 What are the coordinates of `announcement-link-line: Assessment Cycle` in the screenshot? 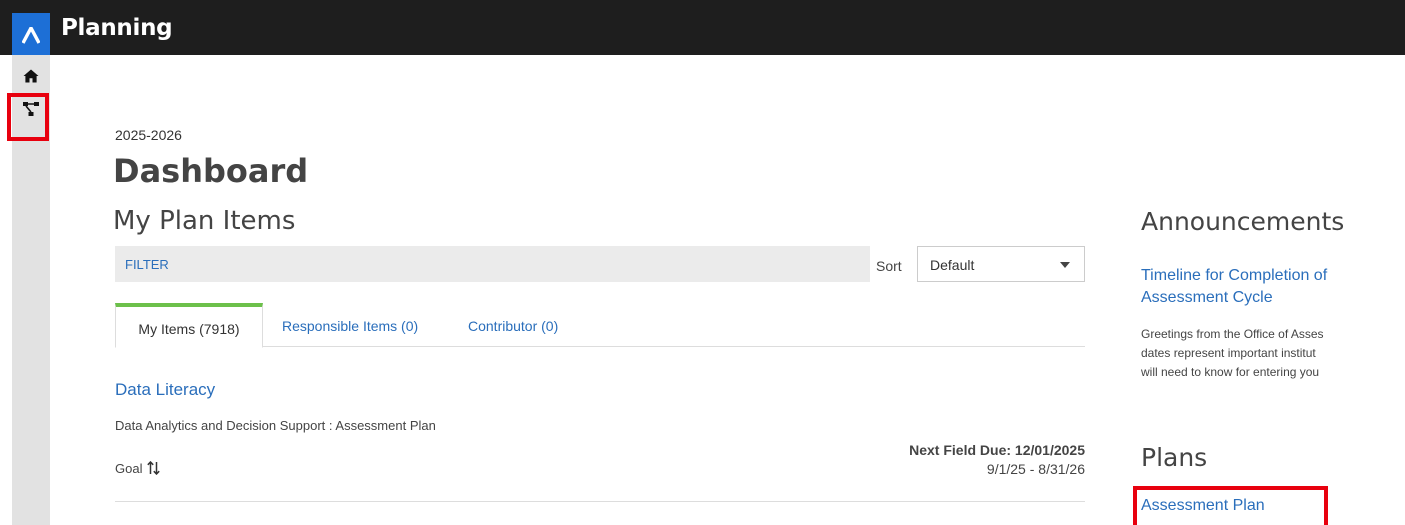 It's located at (1207, 297).